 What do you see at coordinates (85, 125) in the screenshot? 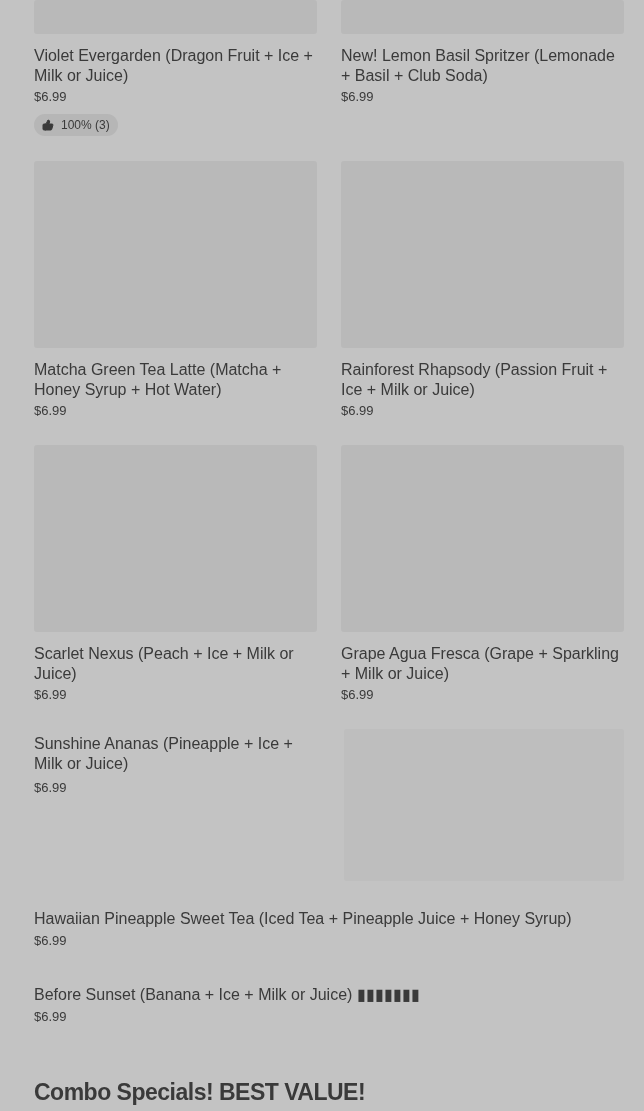
I see `rating-text: 100% (3)` at bounding box center [85, 125].